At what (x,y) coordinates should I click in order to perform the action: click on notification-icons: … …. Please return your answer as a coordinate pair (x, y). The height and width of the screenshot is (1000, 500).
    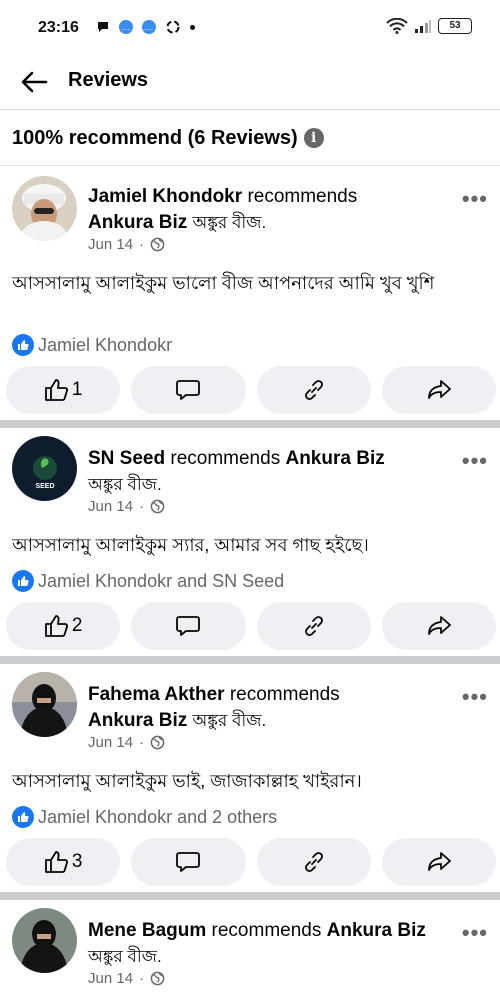
    Looking at the image, I should click on (145, 27).